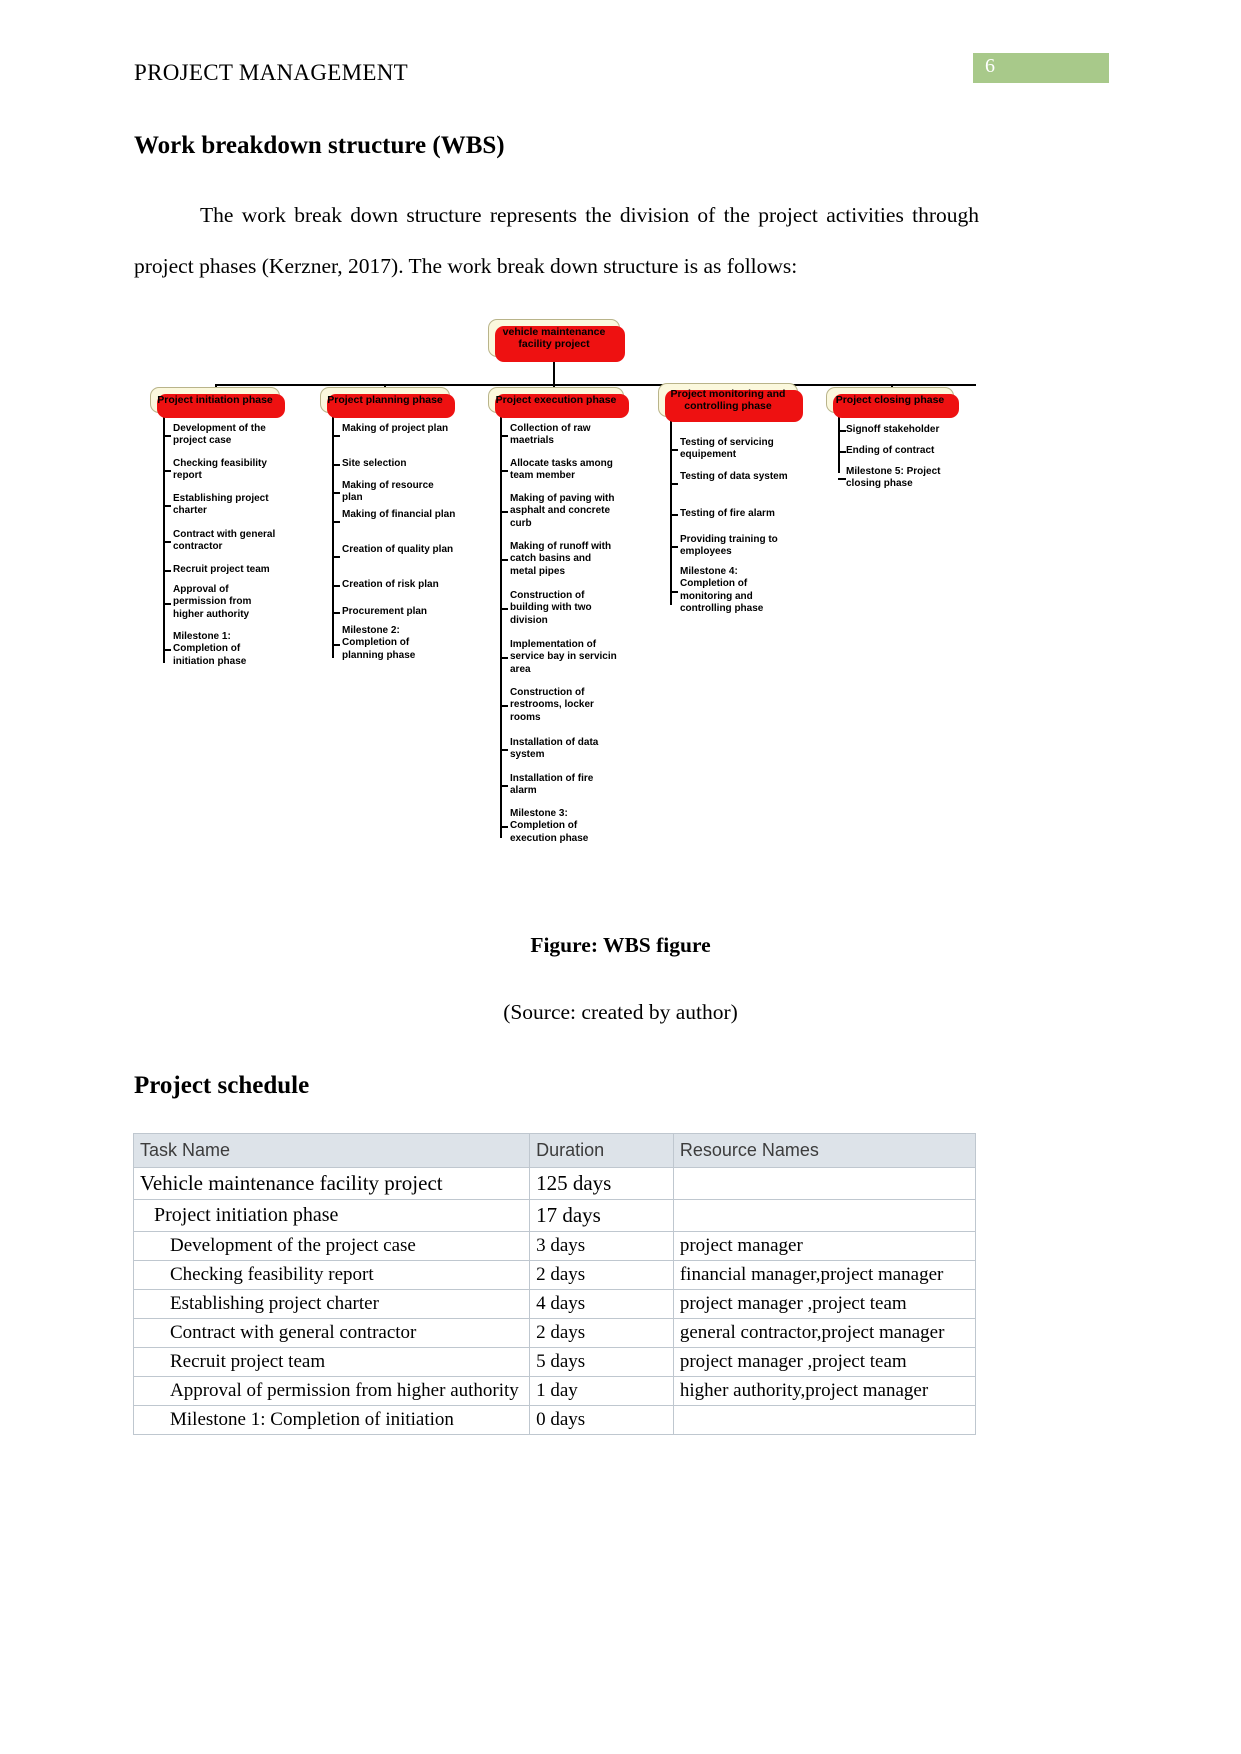 The height and width of the screenshot is (1754, 1241). What do you see at coordinates (824, 1275) in the screenshot?
I see `cell-resource-names: financial manager,project manager` at bounding box center [824, 1275].